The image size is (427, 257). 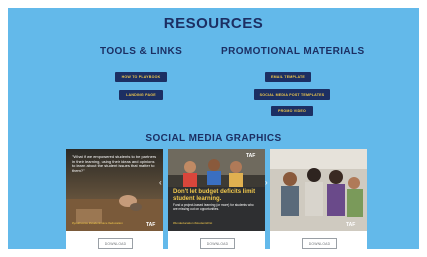 I want to click on card-hashtags: #youthvoice #studentvoice #education, so click(x=97, y=223).